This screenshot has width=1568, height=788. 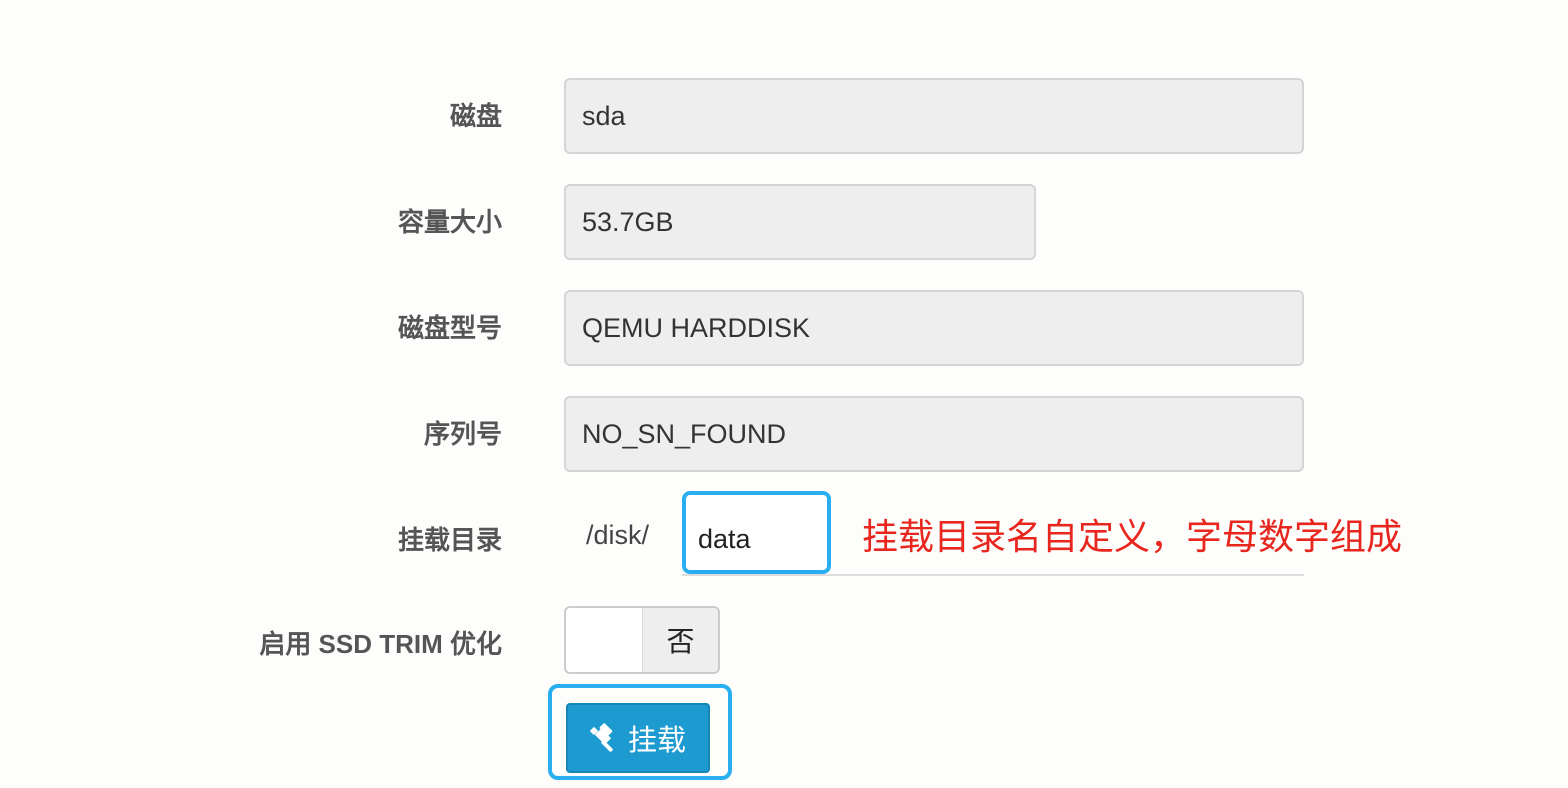 What do you see at coordinates (449, 328) in the screenshot?
I see `model-label: 磁盘型号` at bounding box center [449, 328].